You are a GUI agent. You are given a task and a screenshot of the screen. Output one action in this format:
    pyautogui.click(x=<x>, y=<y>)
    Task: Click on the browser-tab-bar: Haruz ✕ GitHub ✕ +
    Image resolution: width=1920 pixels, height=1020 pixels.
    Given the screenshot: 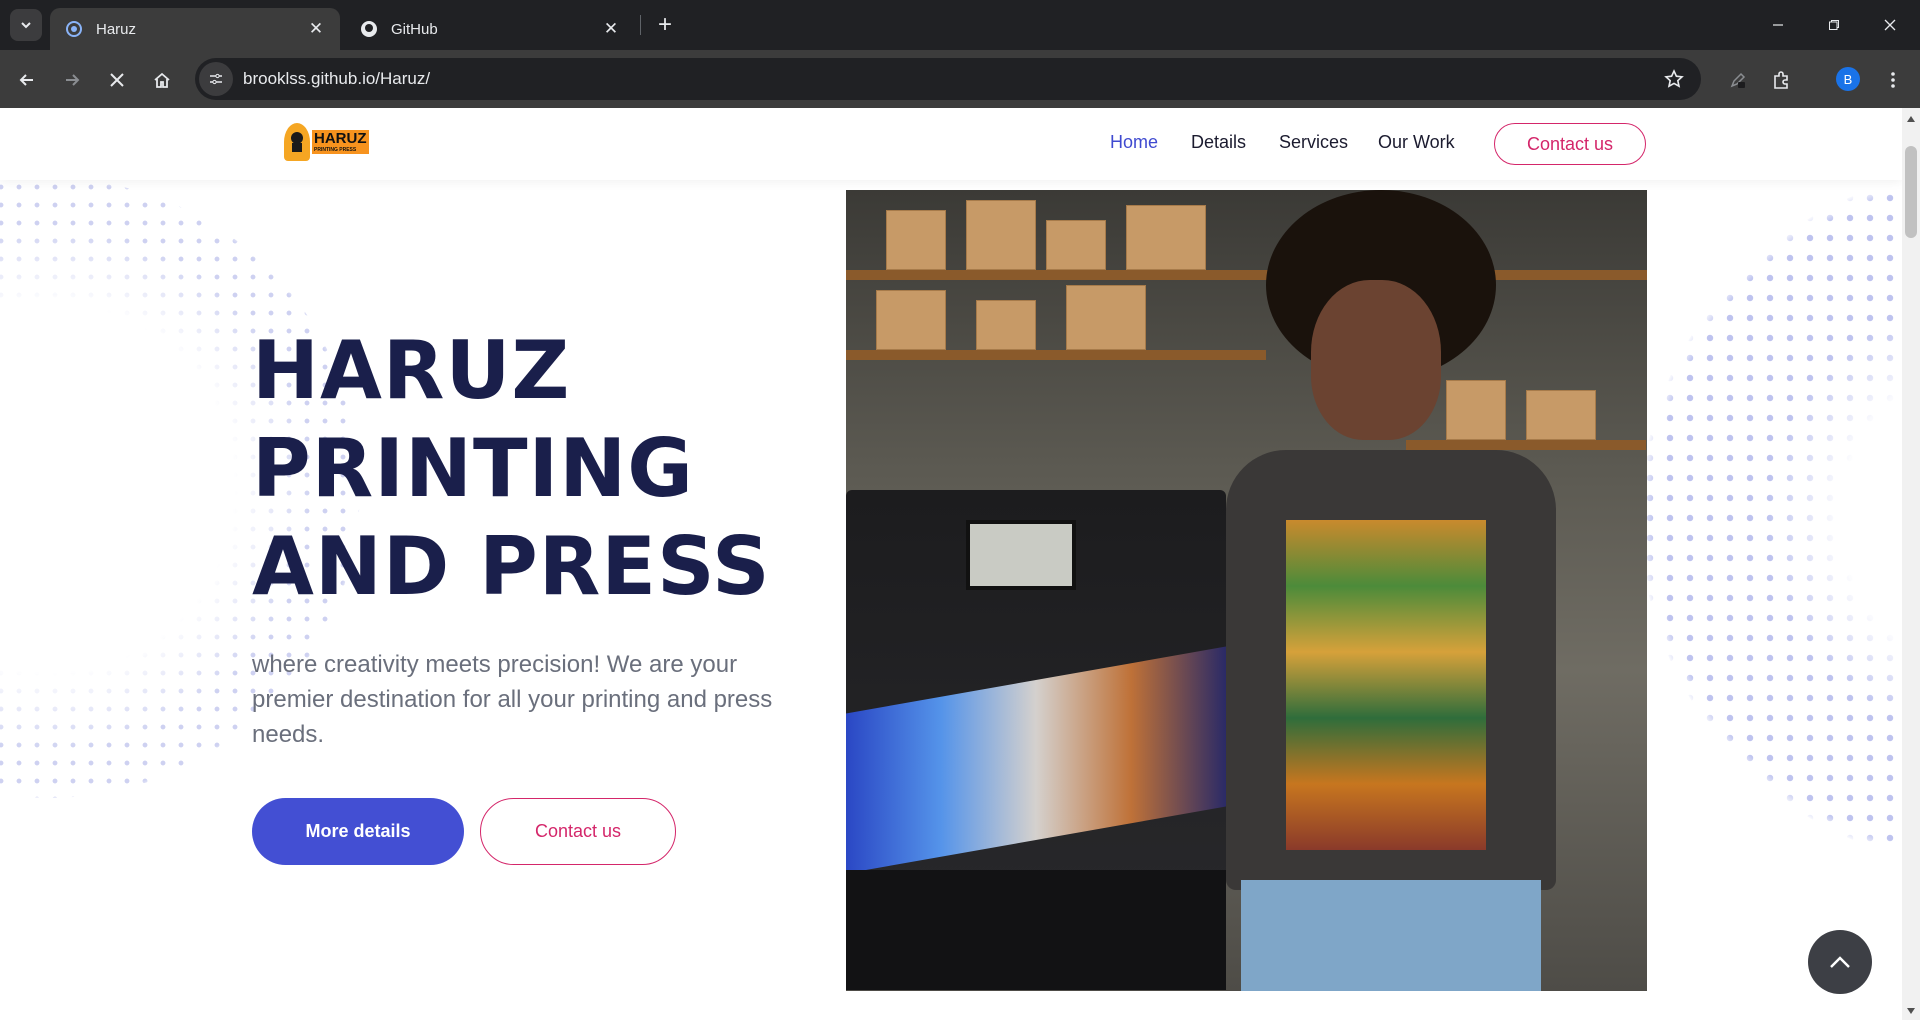 What is the action you would take?
    pyautogui.click(x=960, y=25)
    